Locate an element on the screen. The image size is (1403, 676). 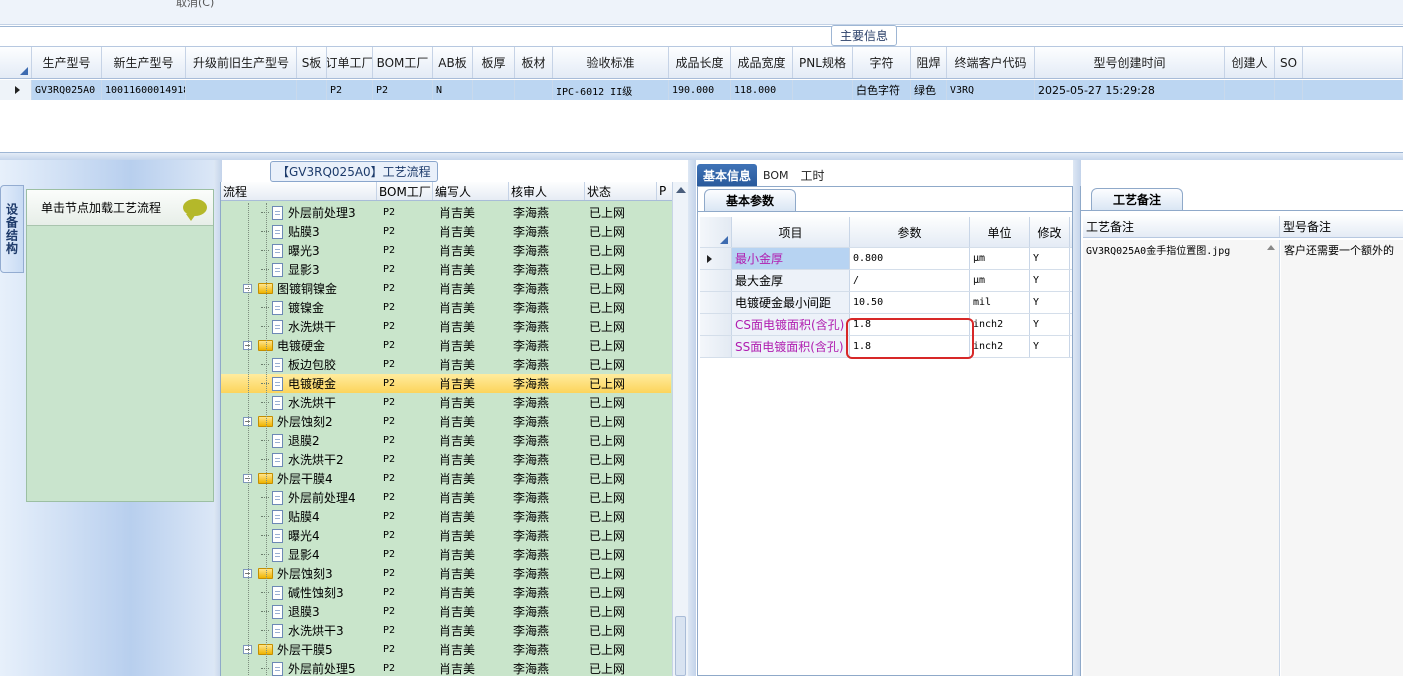
tree-row: − 图镀铜镍金 P2 肖吉美 李海燕 已上网 is located at coordinates (446, 288).